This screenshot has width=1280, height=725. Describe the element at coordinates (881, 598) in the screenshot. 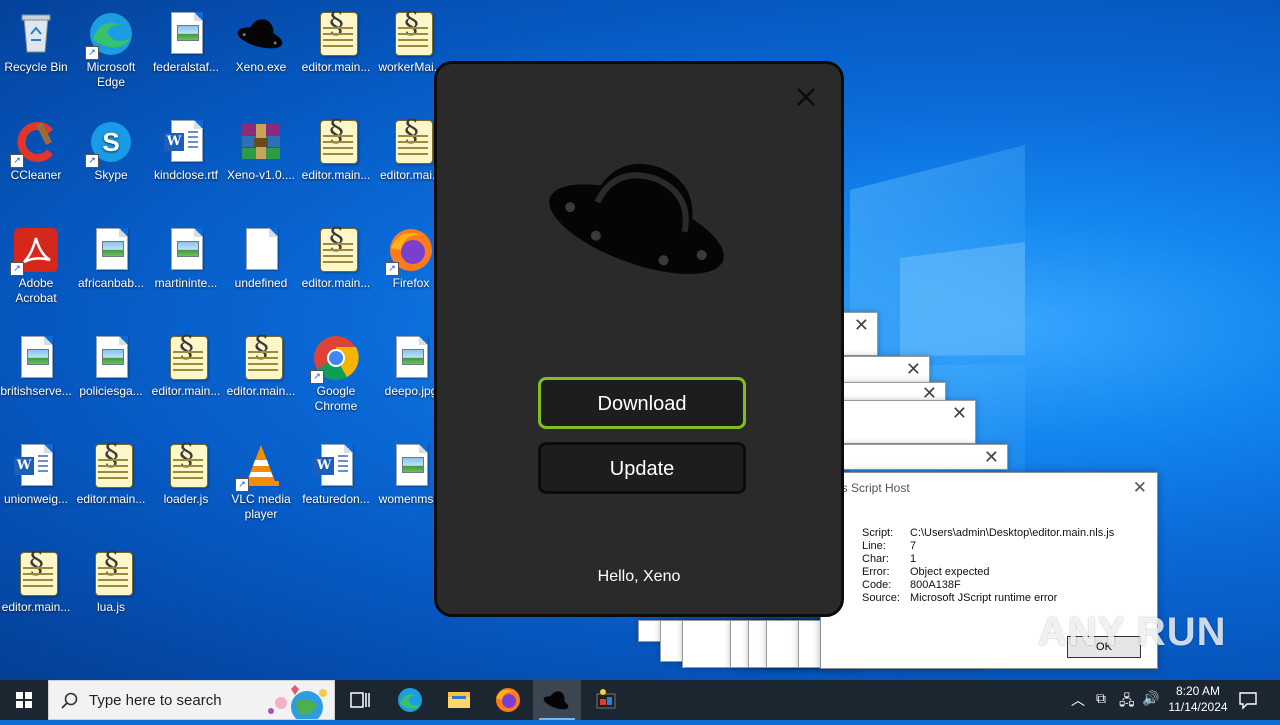

I see `error-detail-key: Source:` at that location.